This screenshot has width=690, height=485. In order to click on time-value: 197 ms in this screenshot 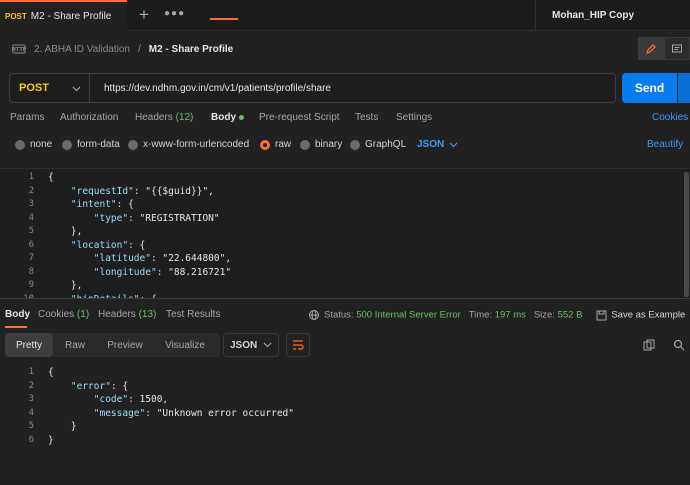, I will do `click(510, 315)`.